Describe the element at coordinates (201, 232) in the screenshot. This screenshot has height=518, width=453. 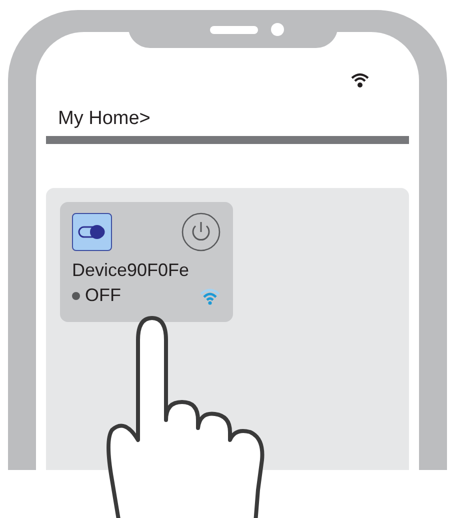
I see `power-icon` at that location.